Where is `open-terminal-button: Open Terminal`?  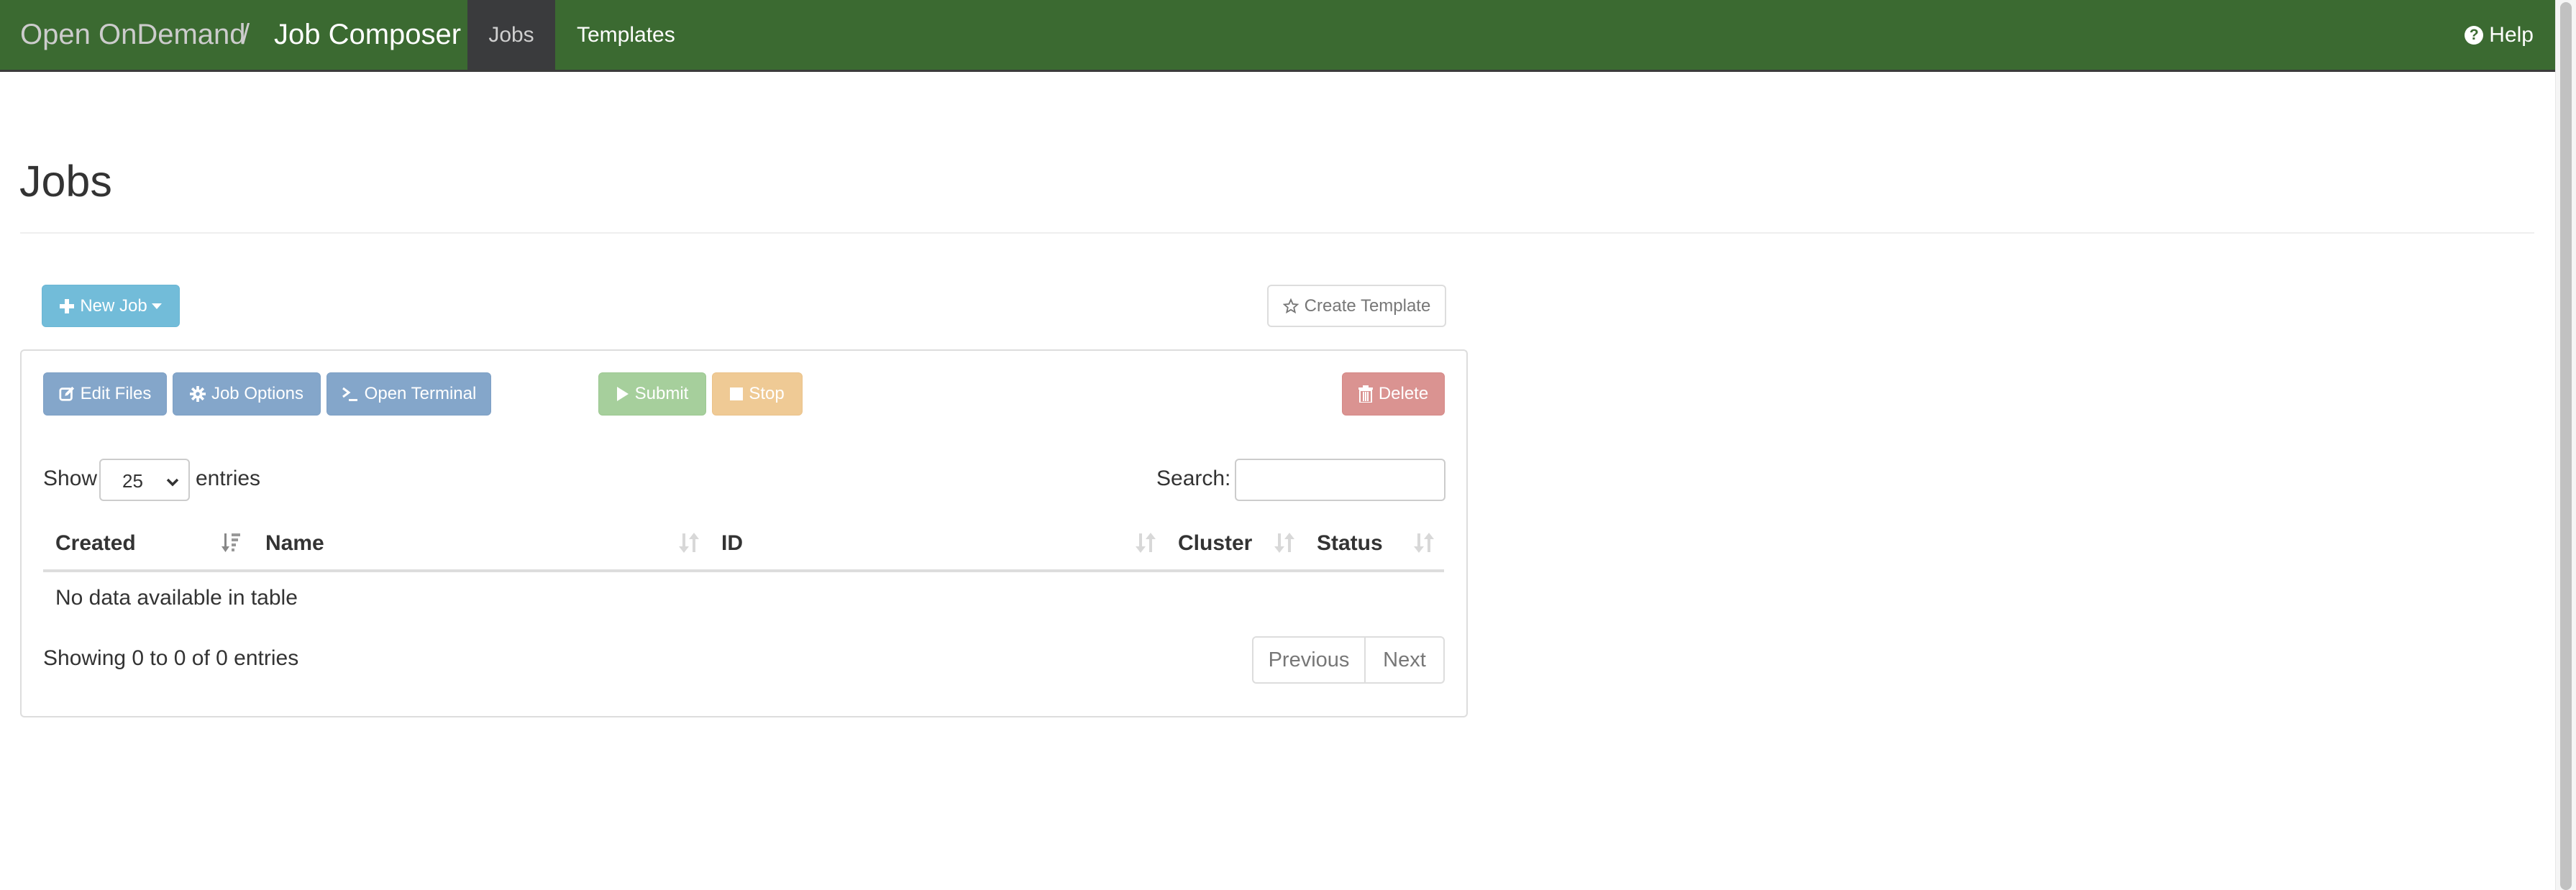 open-terminal-button: Open Terminal is located at coordinates (408, 394).